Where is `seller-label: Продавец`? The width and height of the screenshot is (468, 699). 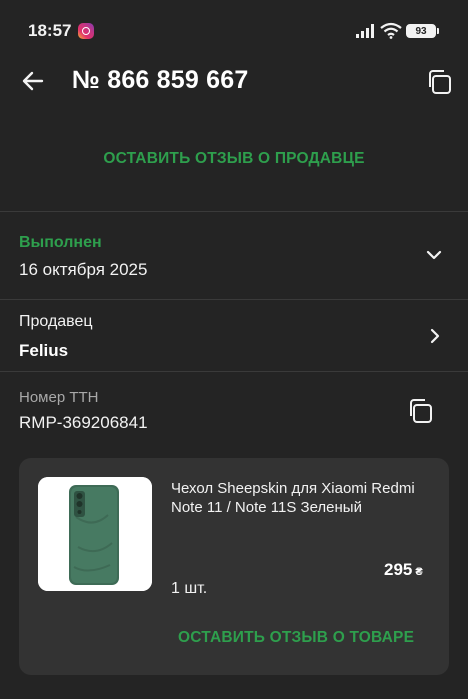
seller-label: Продавец is located at coordinates (56, 321).